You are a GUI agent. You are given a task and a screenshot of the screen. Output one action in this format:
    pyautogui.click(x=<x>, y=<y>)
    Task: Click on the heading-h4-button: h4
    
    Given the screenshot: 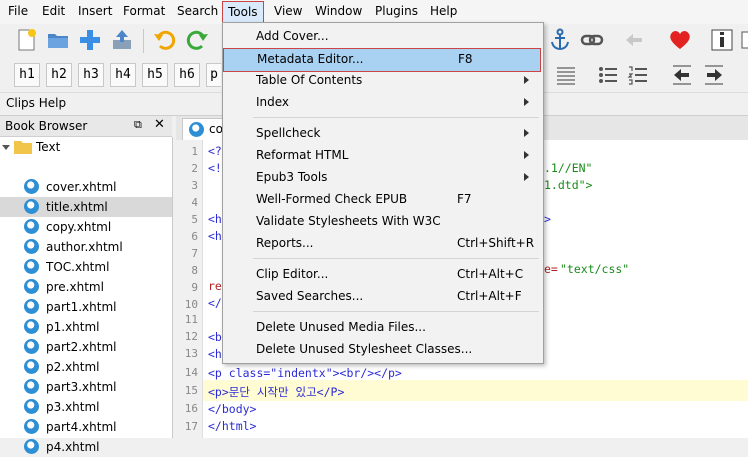 What is the action you would take?
    pyautogui.click(x=123, y=75)
    